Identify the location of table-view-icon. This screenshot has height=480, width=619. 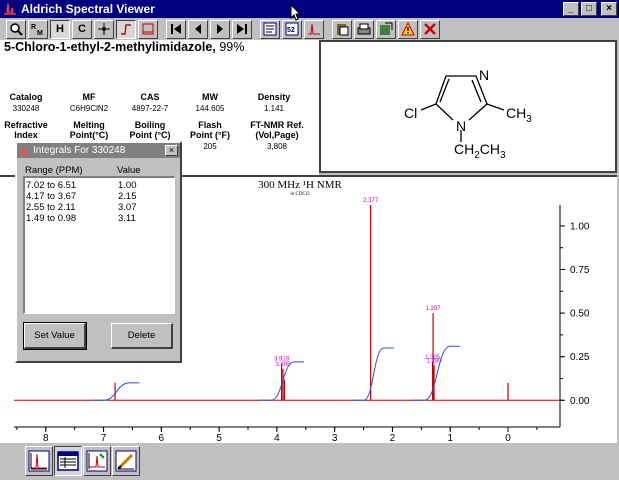
(68, 461).